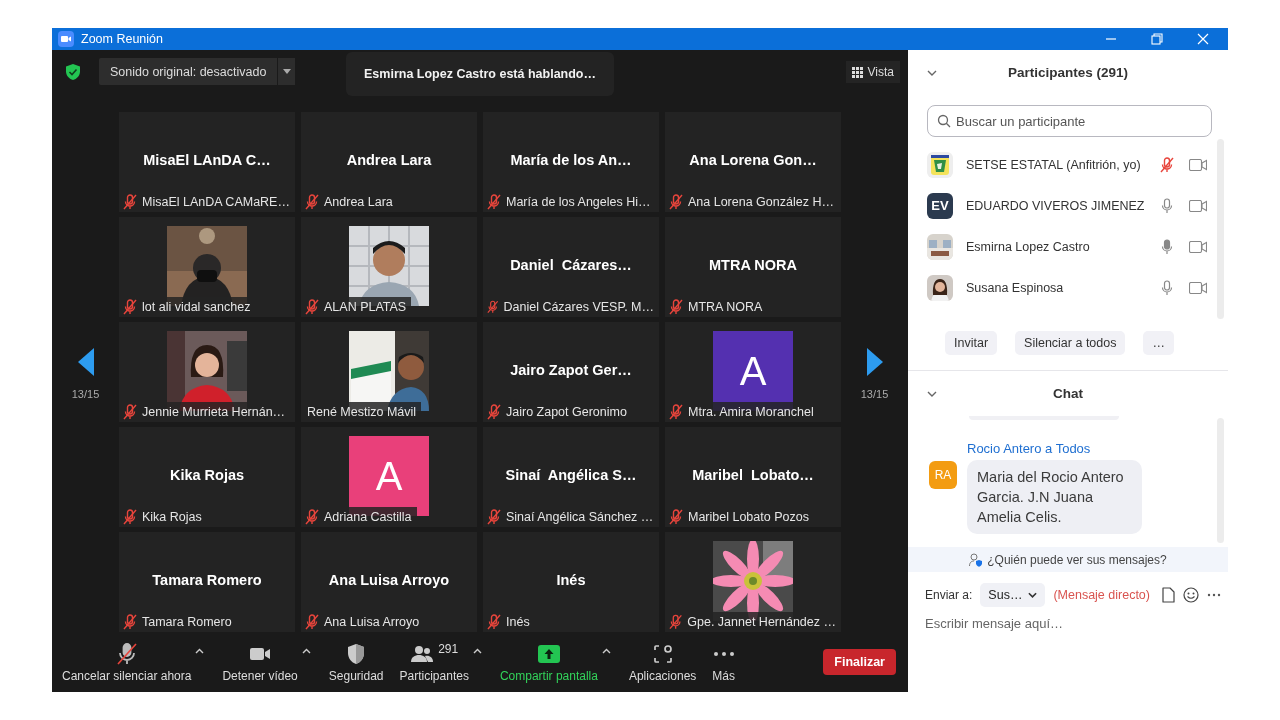 This screenshot has height=720, width=1280. I want to click on participant-name: Andrea Lara, so click(389, 160).